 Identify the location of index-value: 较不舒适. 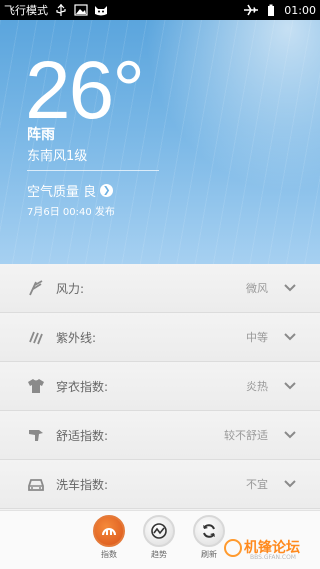
(246, 435).